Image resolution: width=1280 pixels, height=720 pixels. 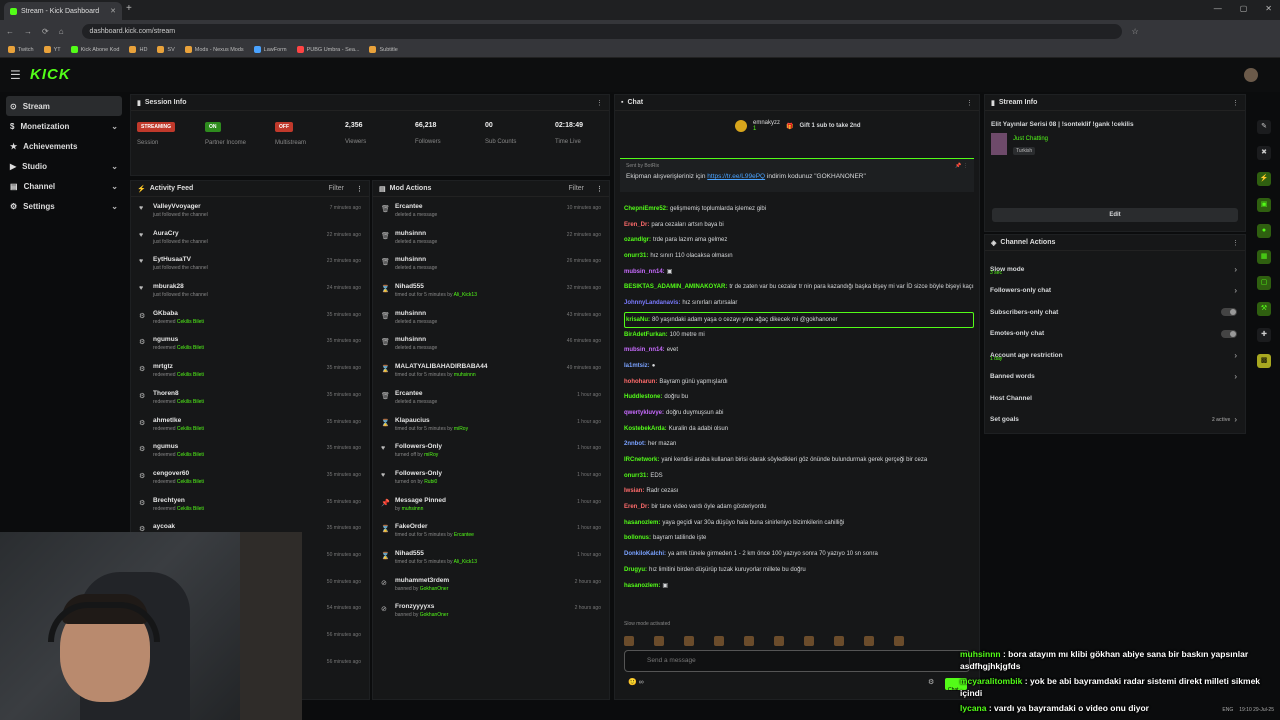 I want to click on bookmark-item: Kick Abone Kod, so click(x=94, y=49).